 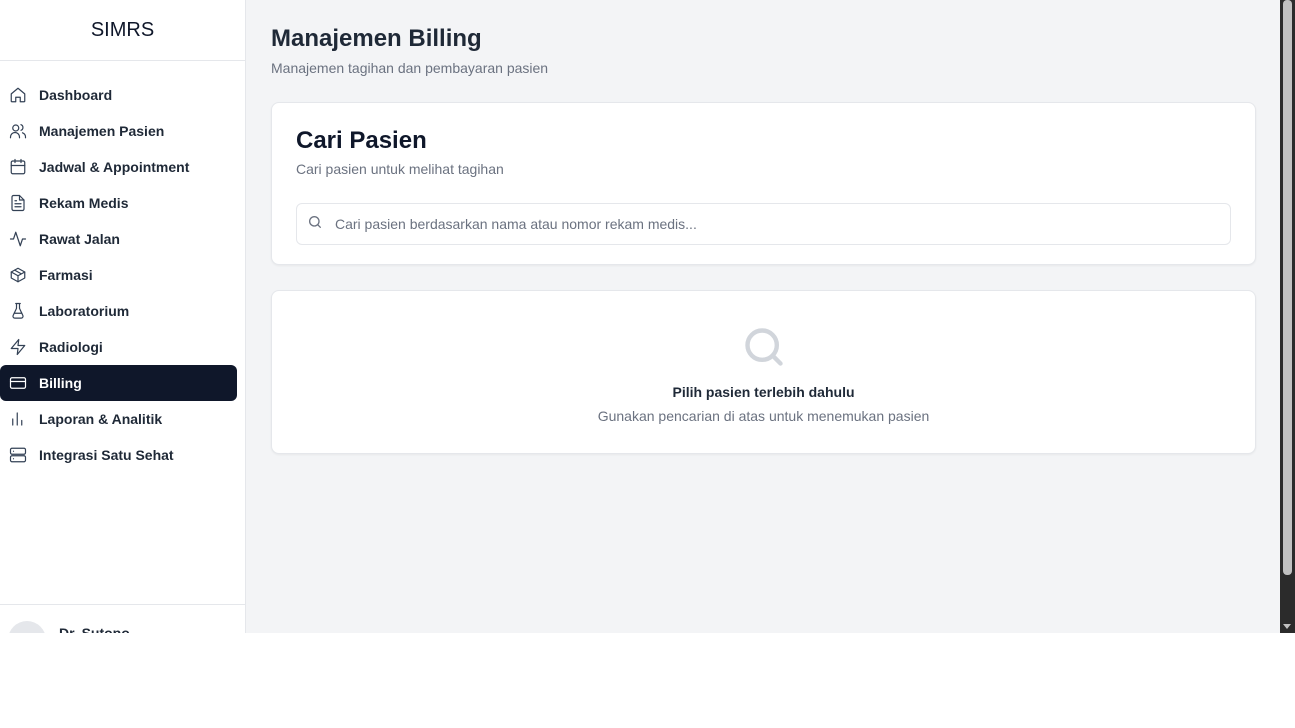 What do you see at coordinates (376, 38) in the screenshot?
I see `page-title: Manajemen Billing` at bounding box center [376, 38].